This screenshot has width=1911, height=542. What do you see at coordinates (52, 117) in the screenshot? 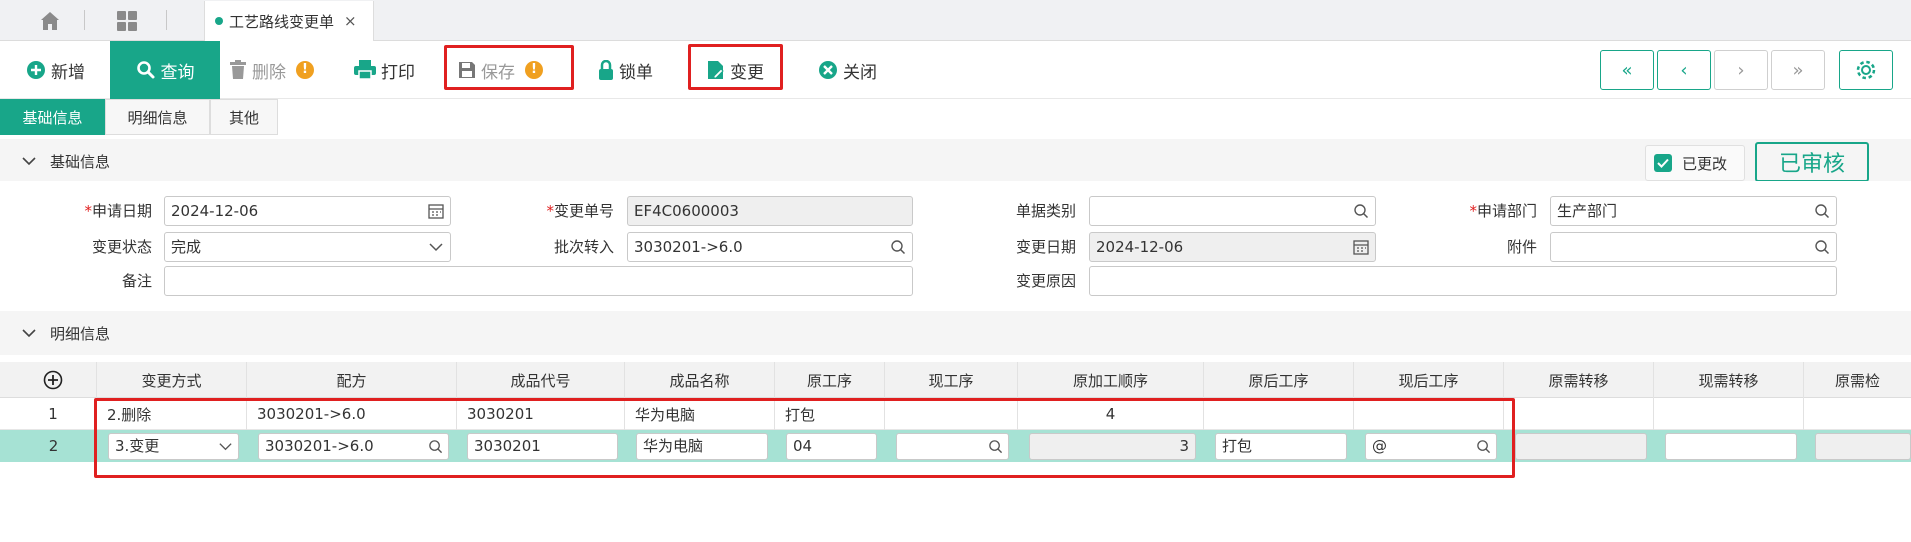
I see `tab-basic-info: 基础信息` at bounding box center [52, 117].